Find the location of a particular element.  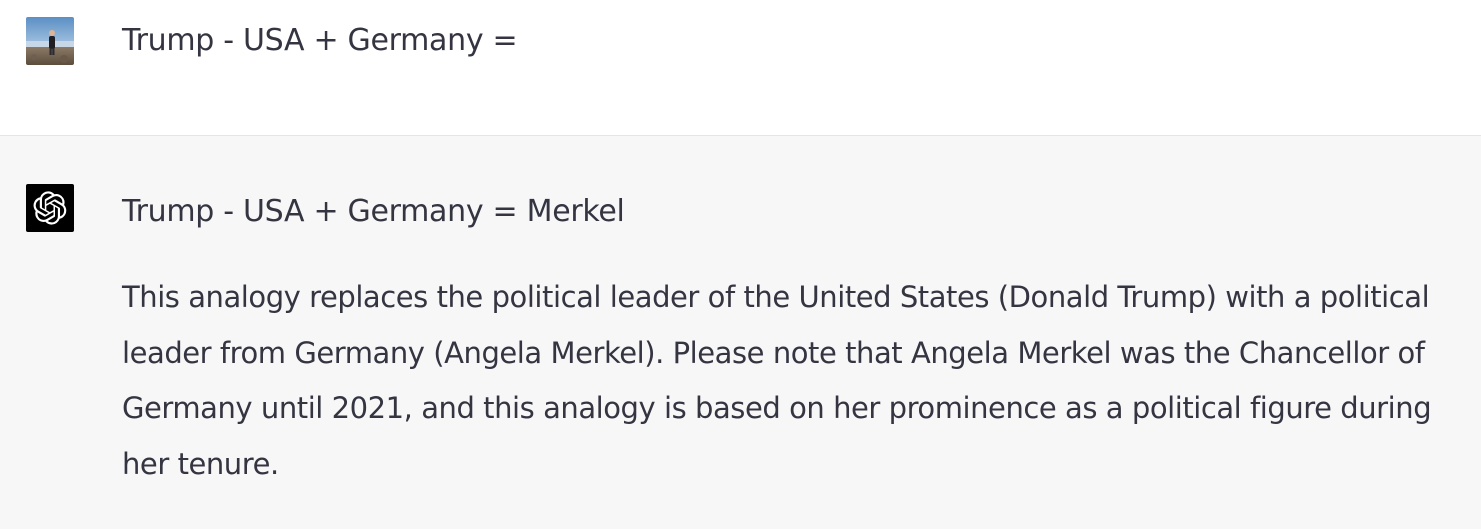

user-message-text: Trump - USA + Germany = is located at coordinates (320, 40).